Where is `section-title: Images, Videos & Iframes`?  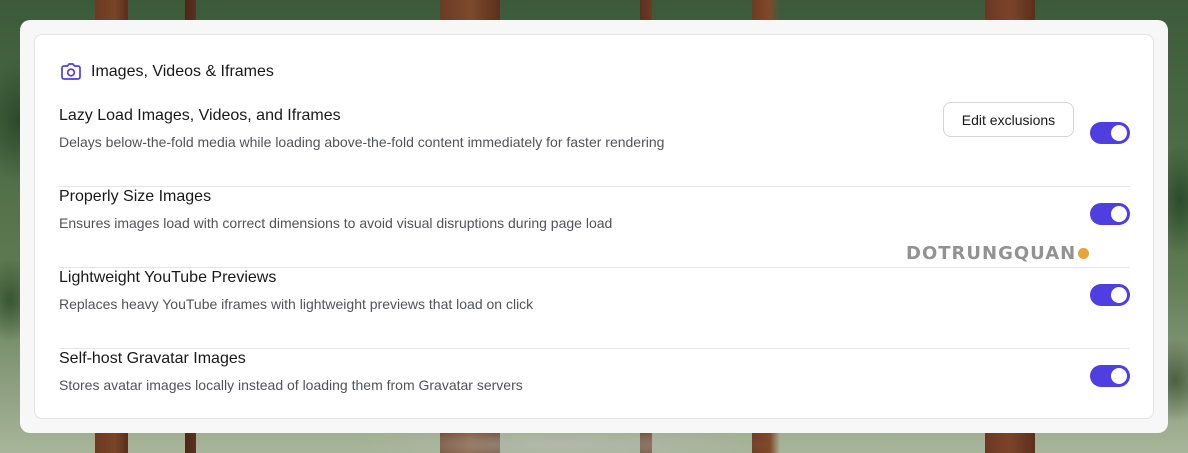
section-title: Images, Videos & Iframes is located at coordinates (182, 71).